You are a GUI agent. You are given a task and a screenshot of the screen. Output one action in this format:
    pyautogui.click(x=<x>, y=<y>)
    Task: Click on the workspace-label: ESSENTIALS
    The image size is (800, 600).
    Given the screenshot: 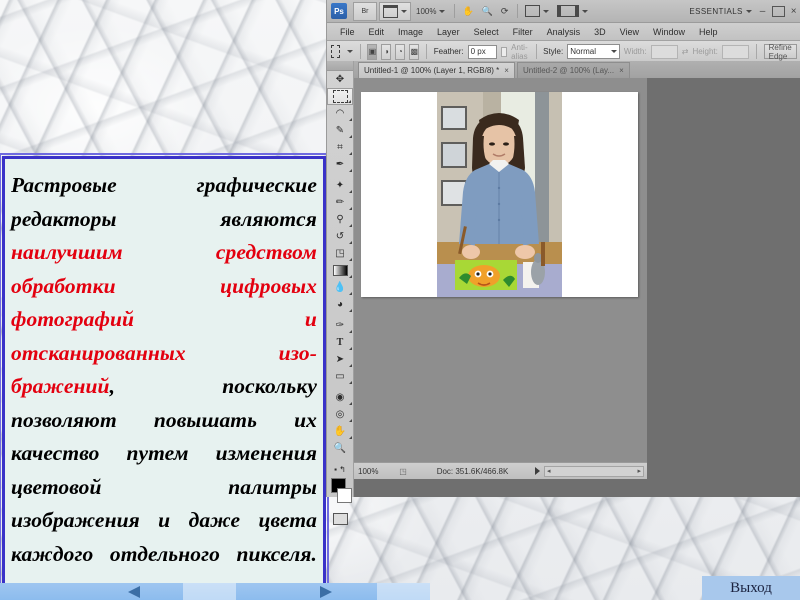 What is the action you would take?
    pyautogui.click(x=716, y=11)
    